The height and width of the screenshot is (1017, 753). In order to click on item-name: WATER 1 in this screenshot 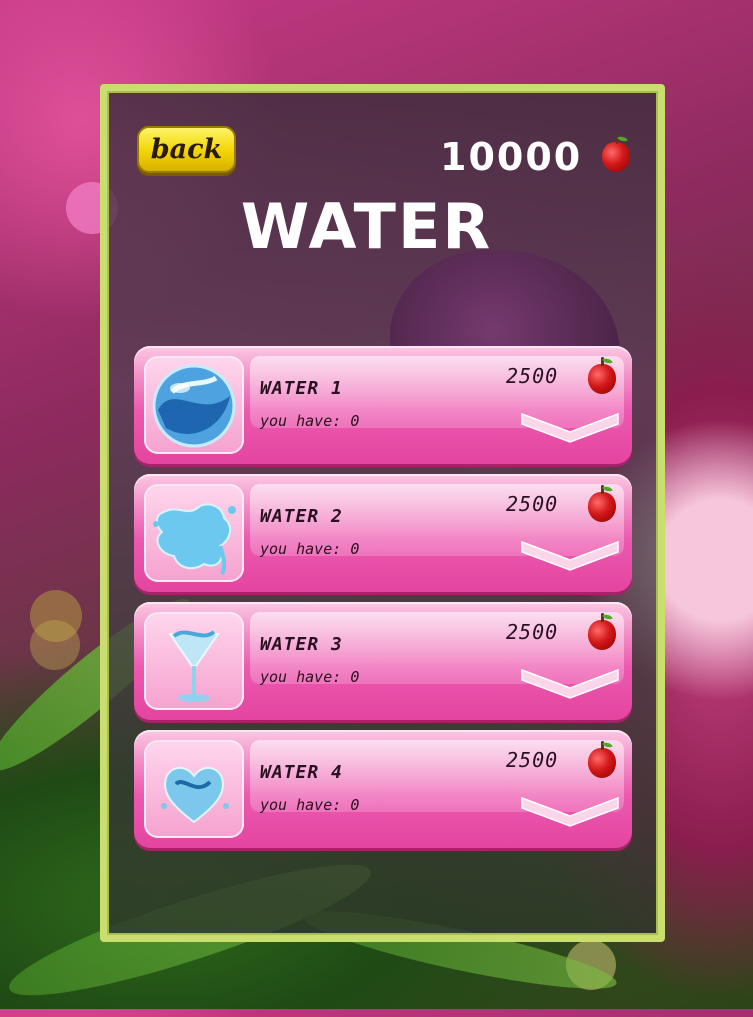, I will do `click(301, 388)`.